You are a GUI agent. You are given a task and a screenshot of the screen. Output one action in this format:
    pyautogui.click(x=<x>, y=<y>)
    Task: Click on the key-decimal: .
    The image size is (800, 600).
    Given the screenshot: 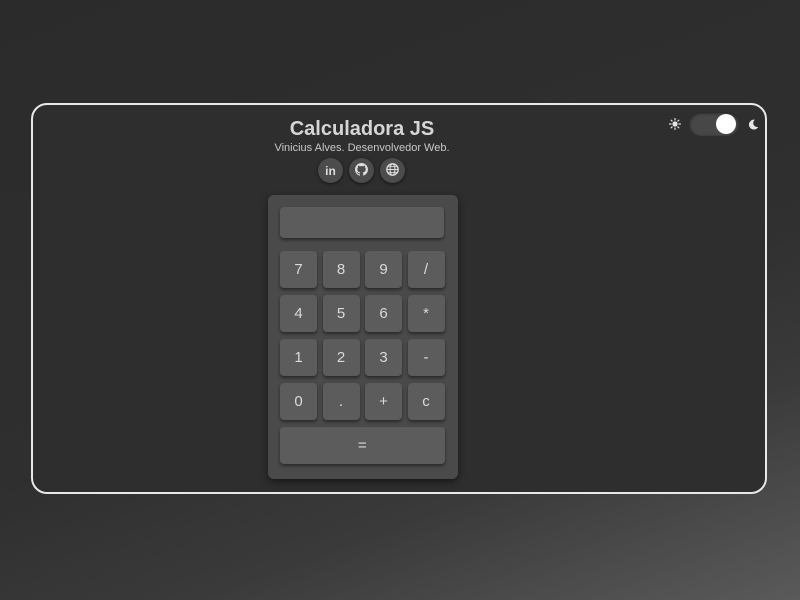 What is the action you would take?
    pyautogui.click(x=341, y=401)
    